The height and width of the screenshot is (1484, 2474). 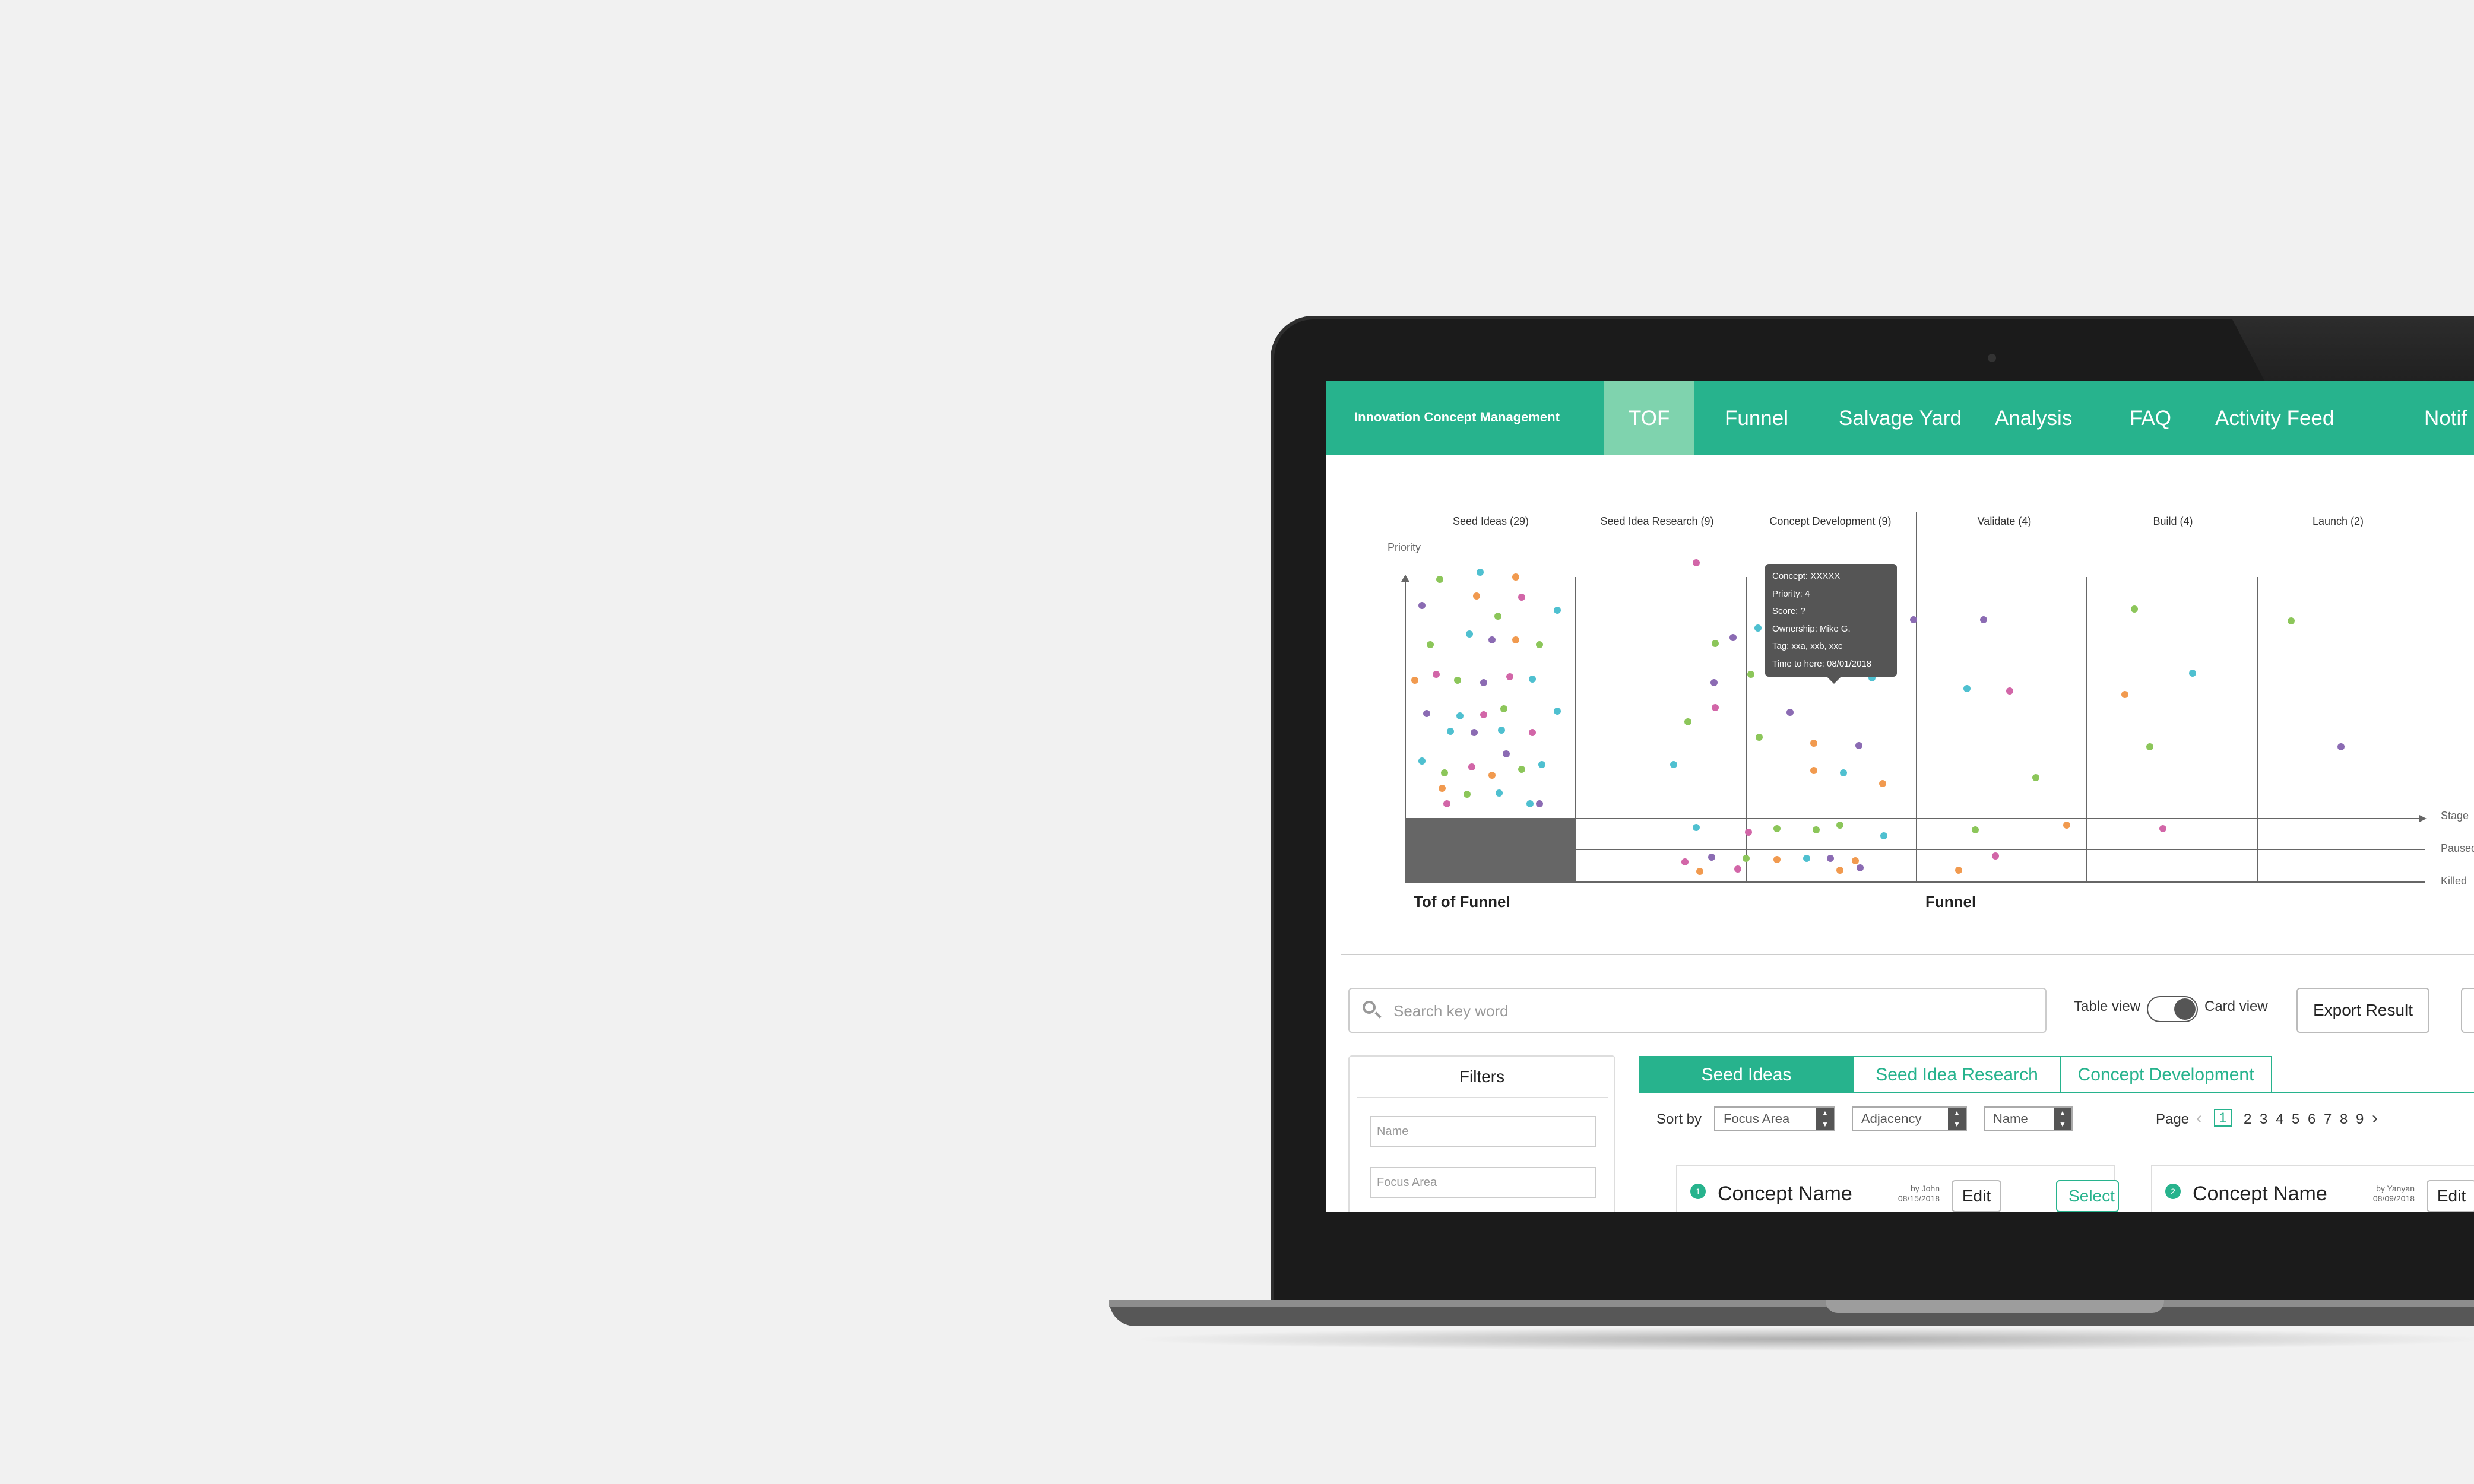 What do you see at coordinates (2033, 418) in the screenshot?
I see `nav-tab-analysis: Analysis` at bounding box center [2033, 418].